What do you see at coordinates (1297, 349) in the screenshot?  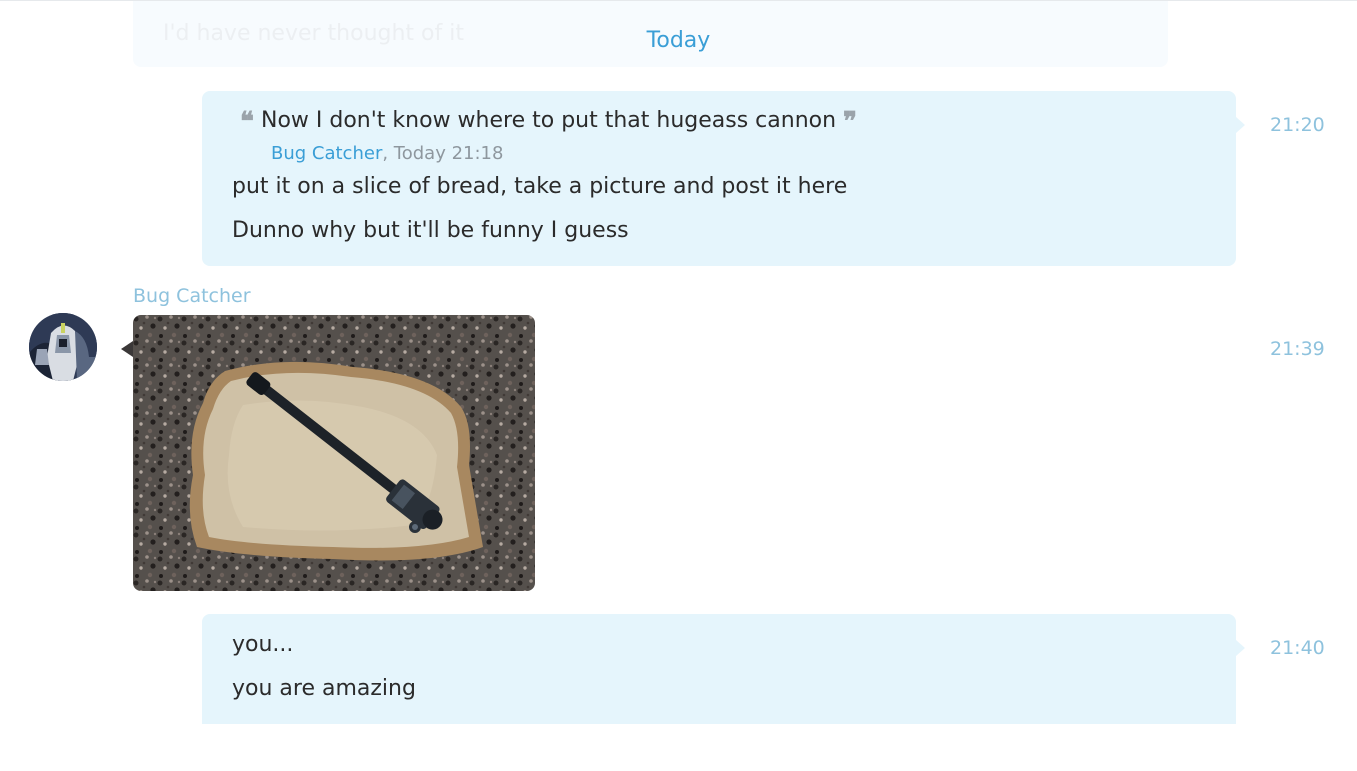 I see `message-timestamp: 21:39` at bounding box center [1297, 349].